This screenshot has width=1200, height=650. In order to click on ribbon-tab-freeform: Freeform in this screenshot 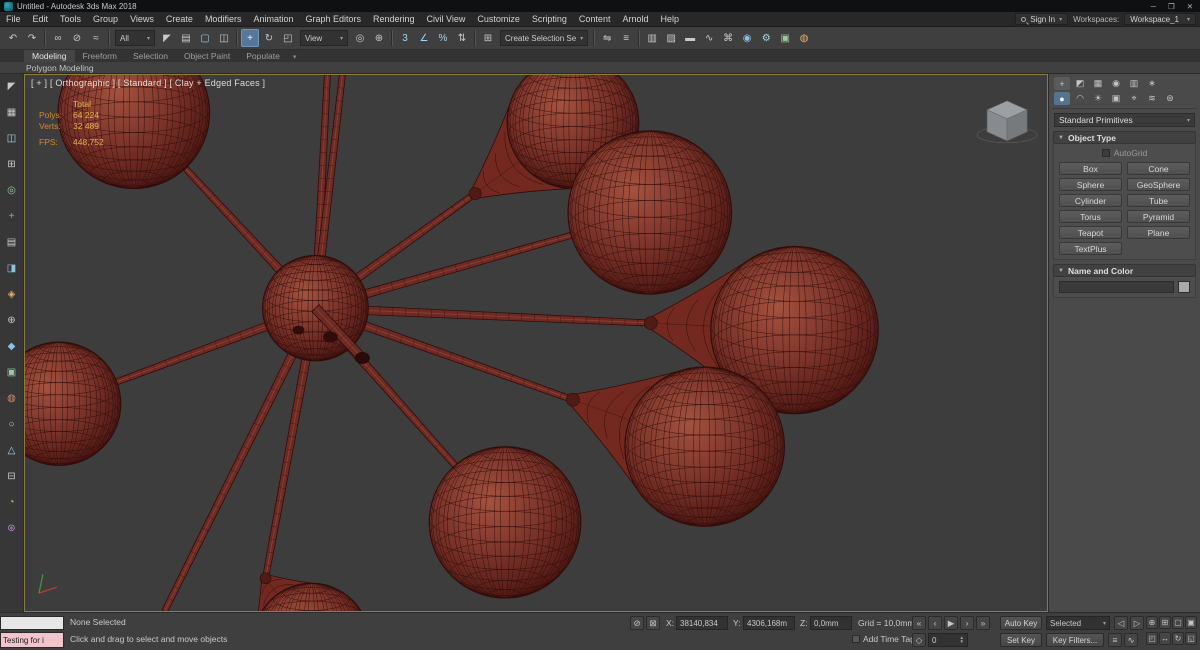, I will do `click(100, 56)`.